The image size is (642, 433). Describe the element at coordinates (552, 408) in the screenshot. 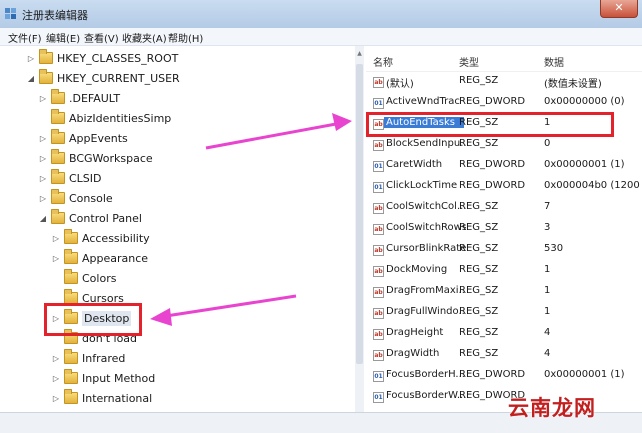

I see `watermark-logo: 云南龙网` at that location.